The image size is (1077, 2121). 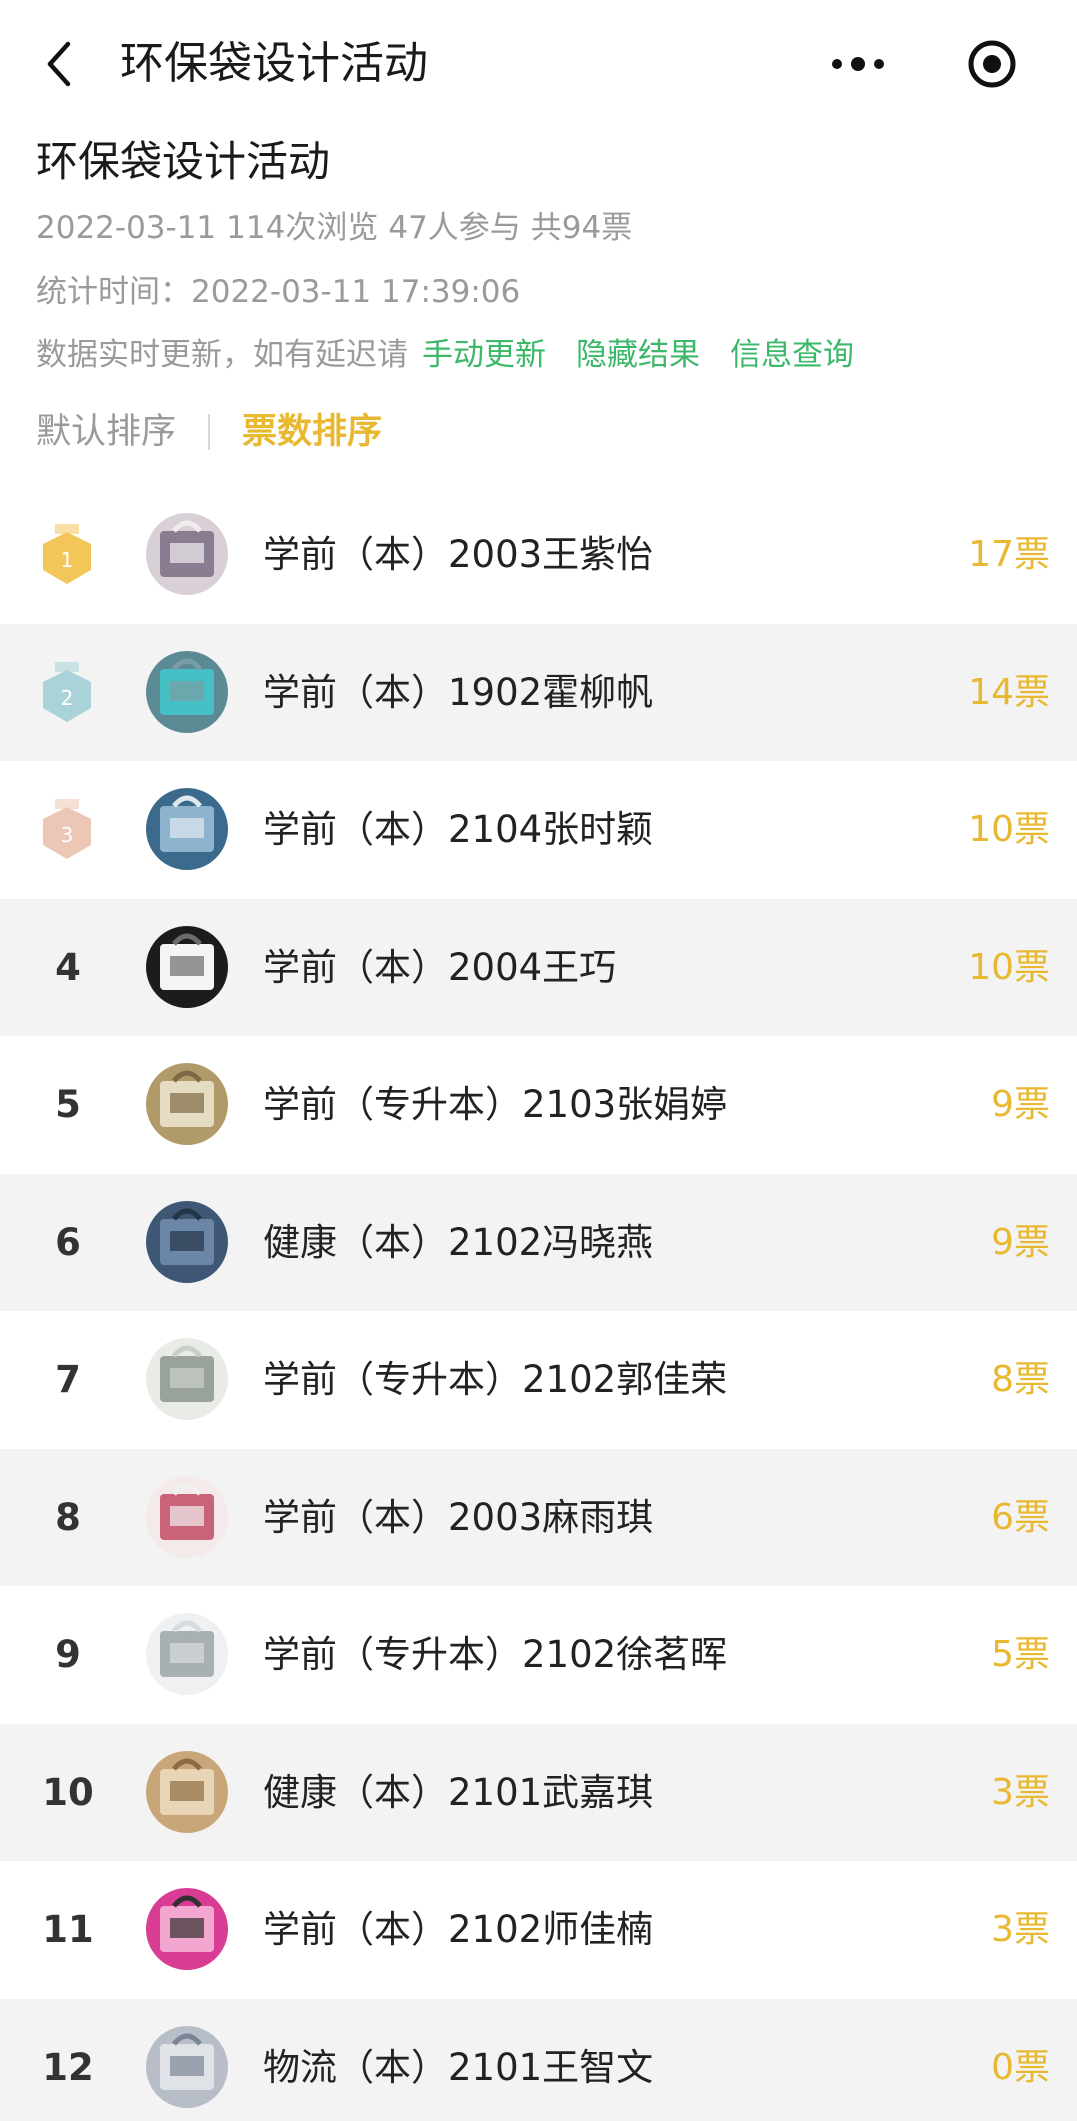 I want to click on participant-name: 健康（本）2102冯晓燕, so click(x=458, y=1242).